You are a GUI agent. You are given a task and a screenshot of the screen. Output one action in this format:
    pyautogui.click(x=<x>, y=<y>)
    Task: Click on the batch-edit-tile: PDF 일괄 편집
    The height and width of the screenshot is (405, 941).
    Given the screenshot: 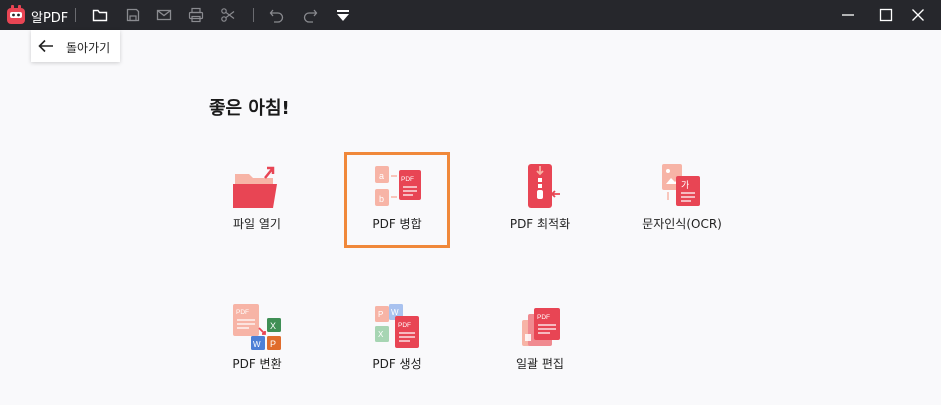 What is the action you would take?
    pyautogui.click(x=540, y=340)
    